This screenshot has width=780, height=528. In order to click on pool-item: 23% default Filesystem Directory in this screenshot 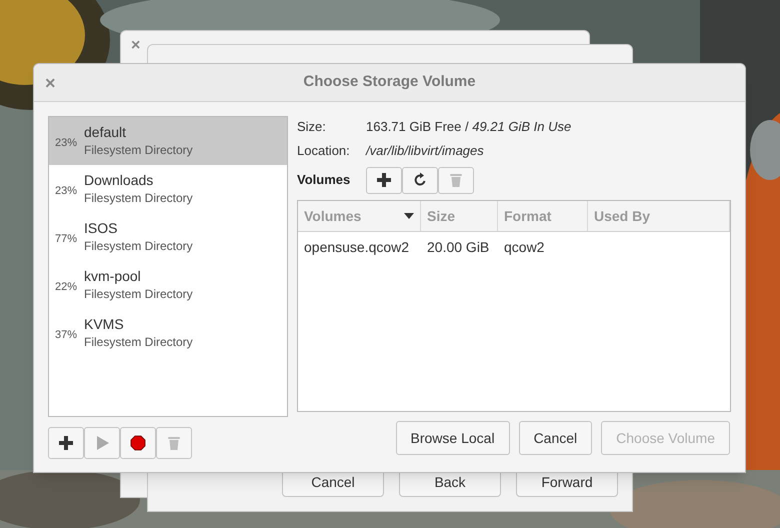, I will do `click(168, 141)`.